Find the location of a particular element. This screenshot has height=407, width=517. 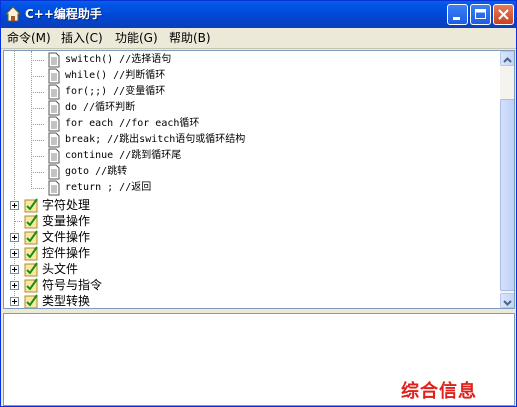

menu-insert: 插入(C) is located at coordinates (82, 38).